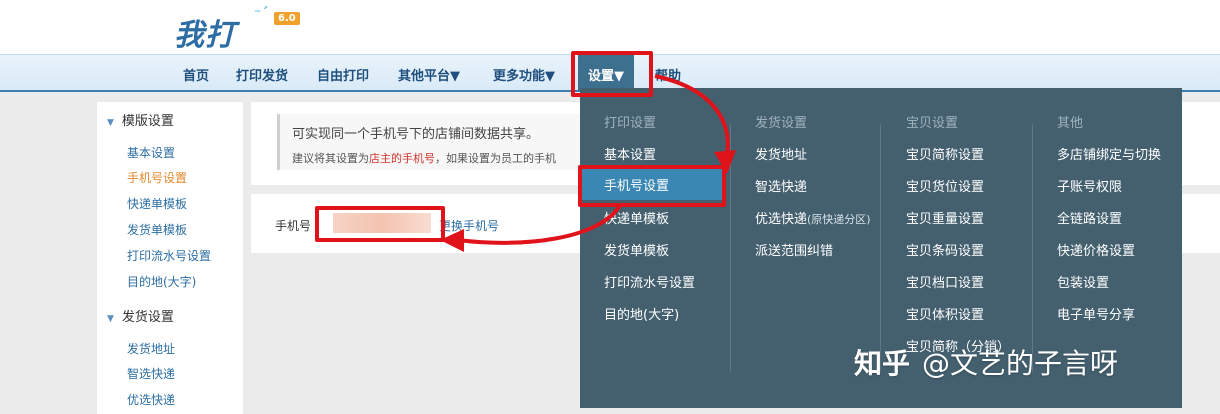 This screenshot has width=1220, height=414. I want to click on menu-item-full-link: 全链路设置, so click(1089, 217).